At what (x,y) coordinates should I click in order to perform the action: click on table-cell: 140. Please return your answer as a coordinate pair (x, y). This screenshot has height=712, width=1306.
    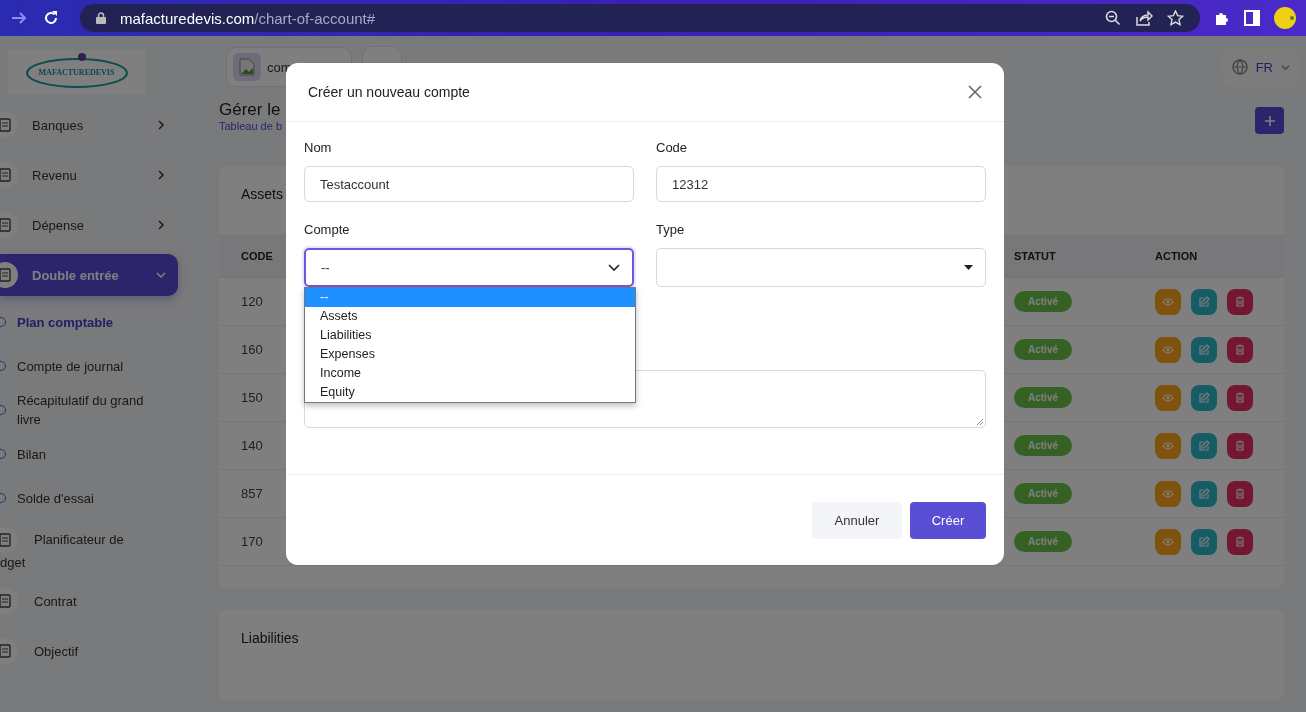
    Looking at the image, I should click on (252, 445).